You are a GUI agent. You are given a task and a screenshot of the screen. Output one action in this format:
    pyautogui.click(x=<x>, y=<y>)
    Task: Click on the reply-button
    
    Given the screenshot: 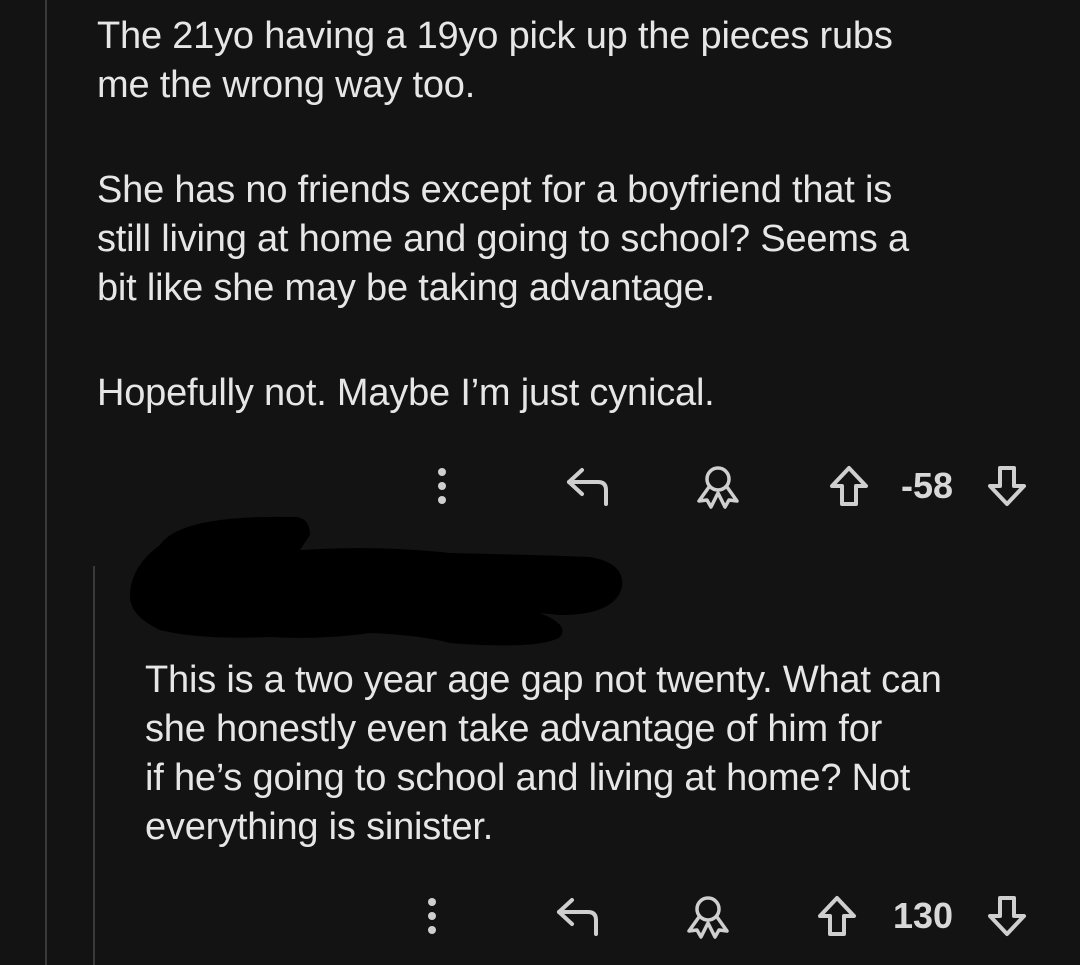 What is the action you would take?
    pyautogui.click(x=578, y=916)
    